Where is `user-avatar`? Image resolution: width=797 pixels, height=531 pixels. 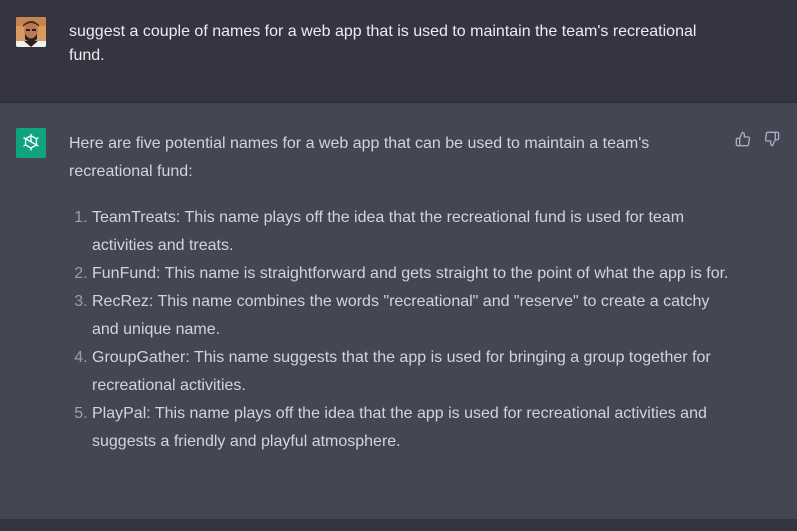
user-avatar is located at coordinates (31, 32).